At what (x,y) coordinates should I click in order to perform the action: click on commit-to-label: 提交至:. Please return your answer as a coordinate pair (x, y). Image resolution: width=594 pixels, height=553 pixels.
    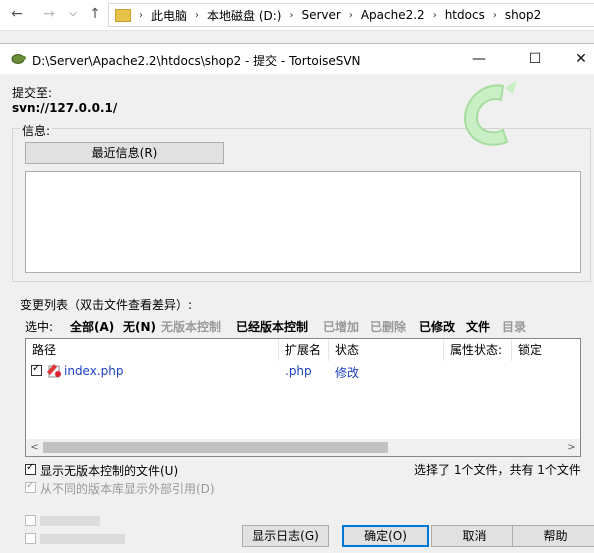
    Looking at the image, I should click on (32, 93).